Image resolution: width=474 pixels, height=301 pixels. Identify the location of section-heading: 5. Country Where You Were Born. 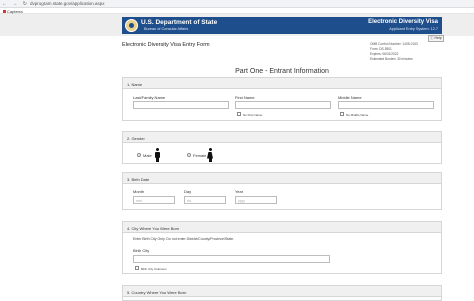
(282, 291).